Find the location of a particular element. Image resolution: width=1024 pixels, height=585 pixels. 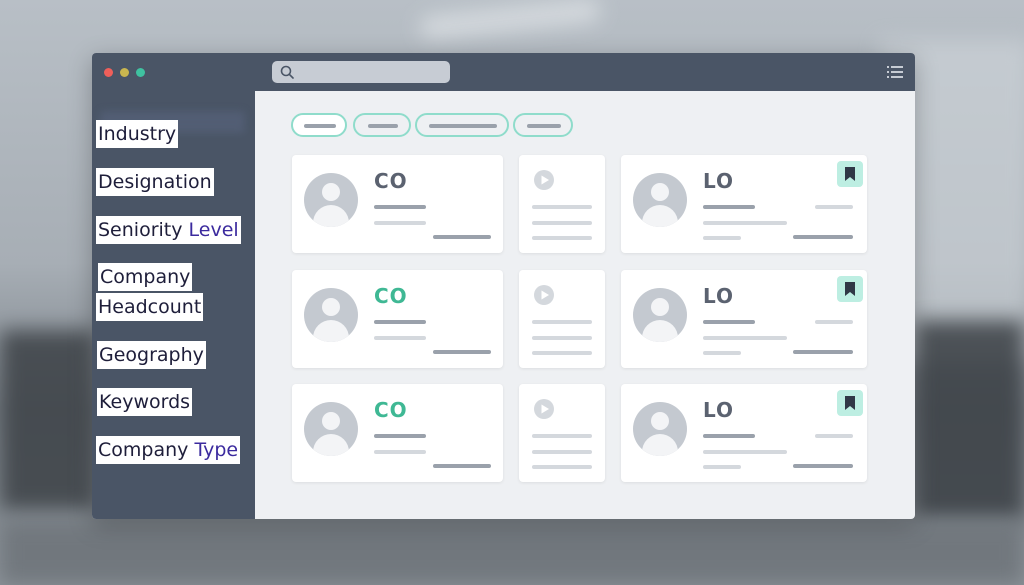

filter-label-company-type: Company Type is located at coordinates (168, 450).